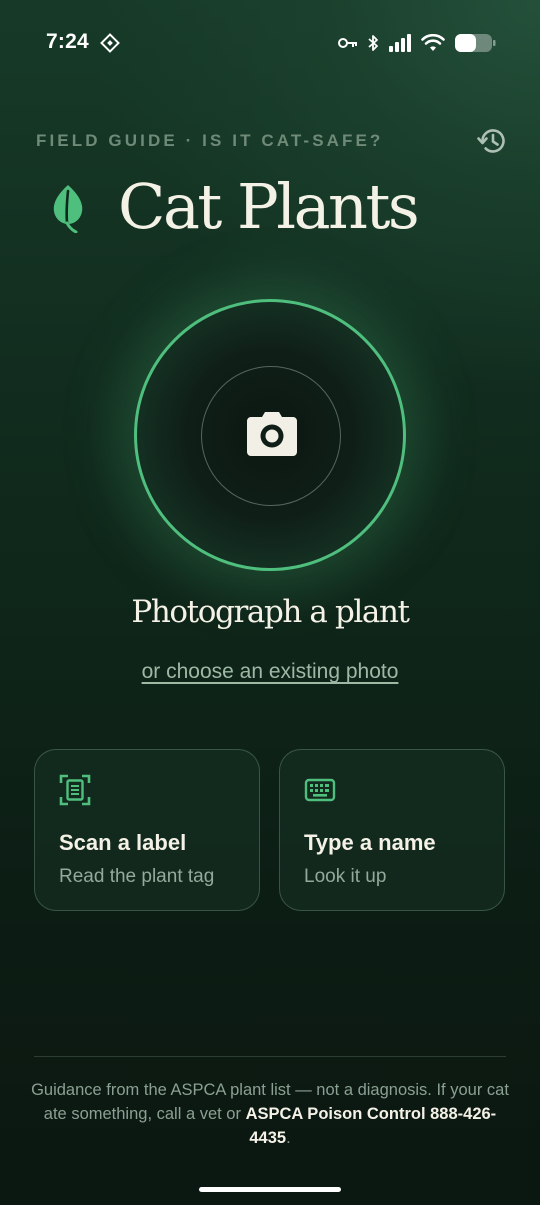  I want to click on type-name-title: Type a name, so click(370, 842).